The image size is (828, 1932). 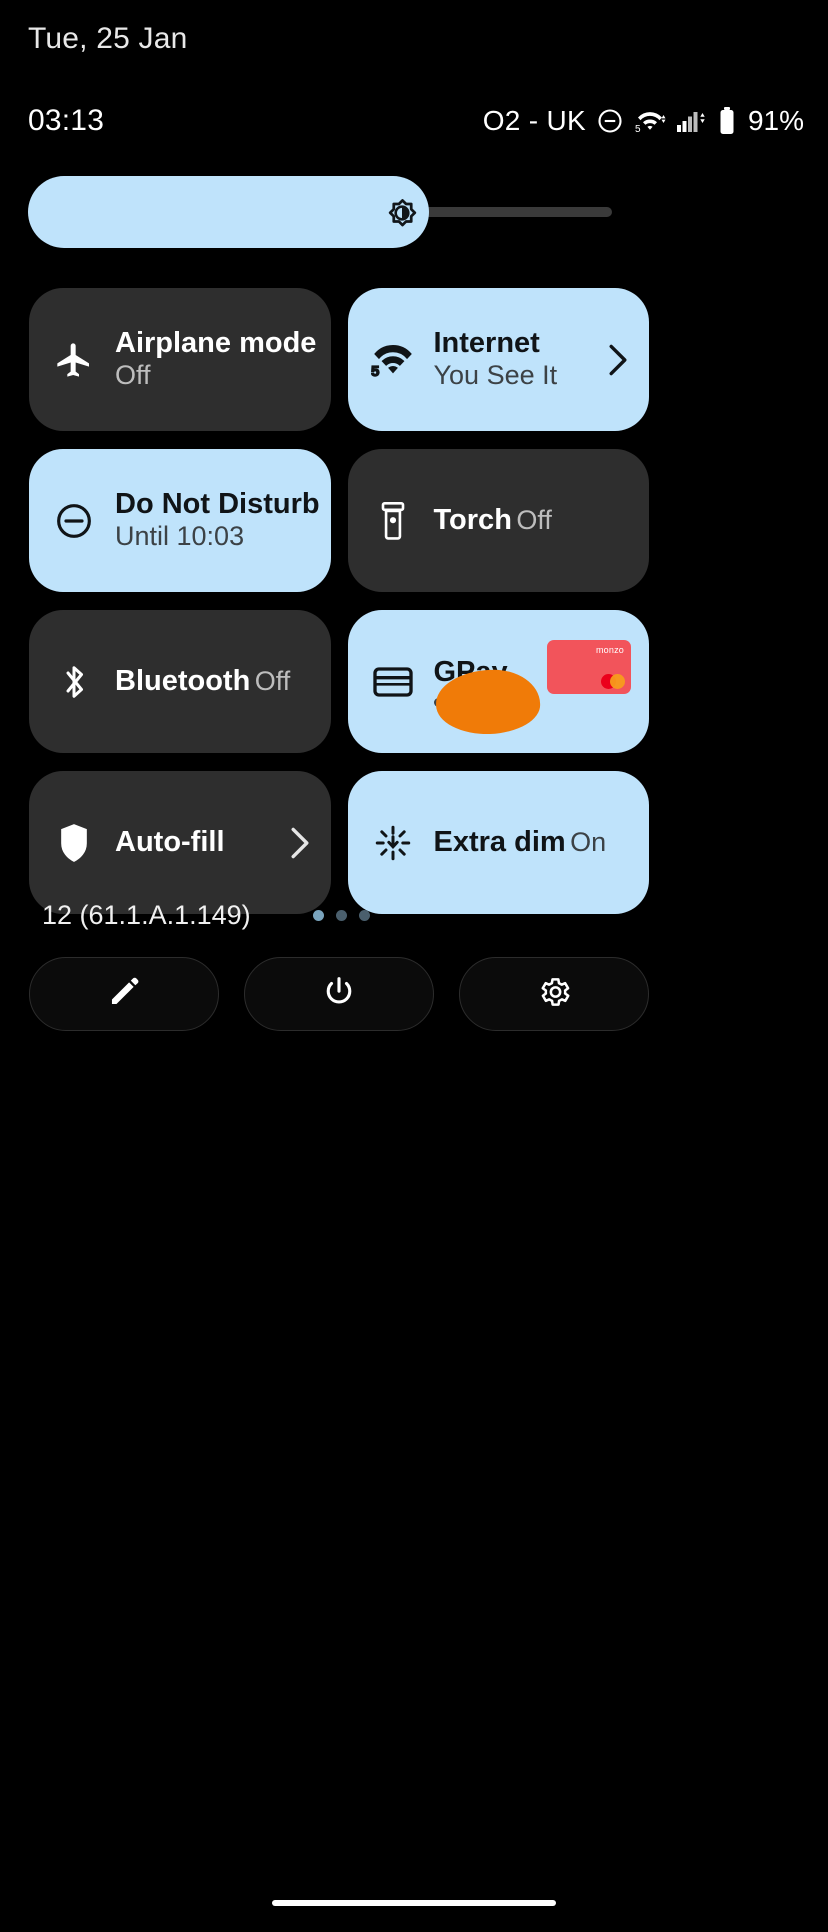 I want to click on battery-percent-label: 91%, so click(x=775, y=120).